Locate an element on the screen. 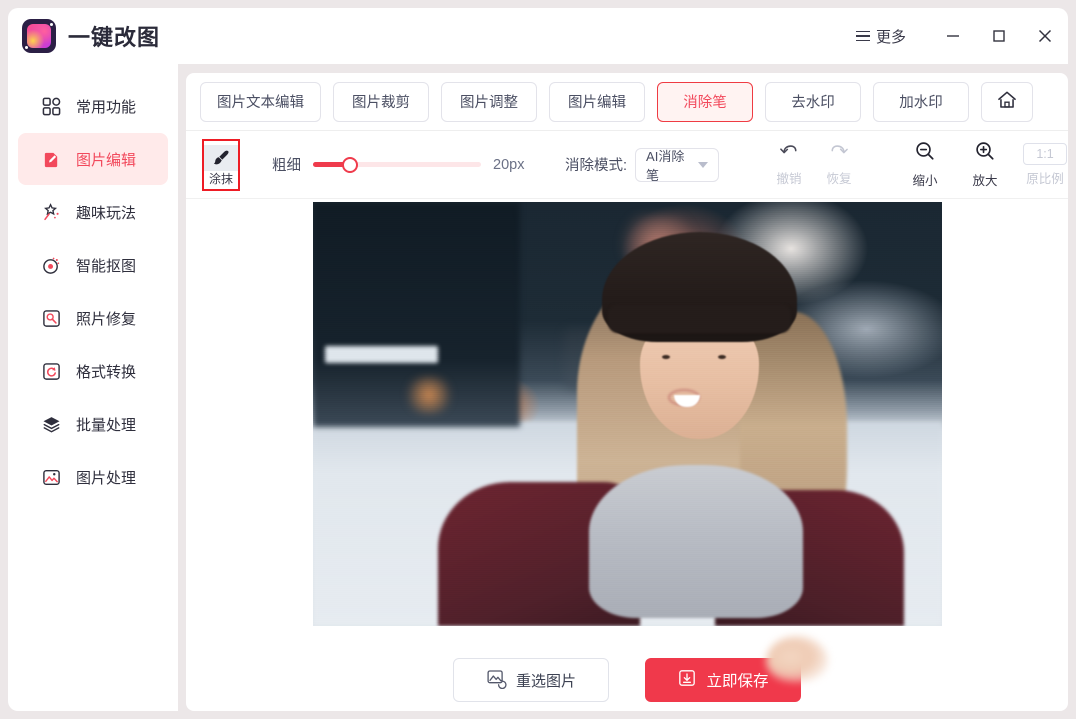  brush-tool-button: 涂抹 is located at coordinates (221, 164).